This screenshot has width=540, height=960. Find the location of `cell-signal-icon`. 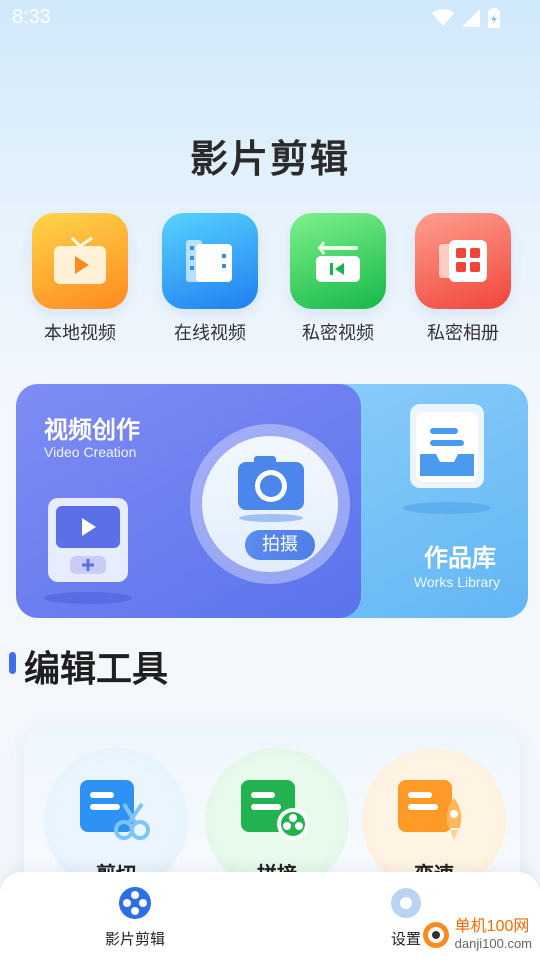

cell-signal-icon is located at coordinates (471, 18).